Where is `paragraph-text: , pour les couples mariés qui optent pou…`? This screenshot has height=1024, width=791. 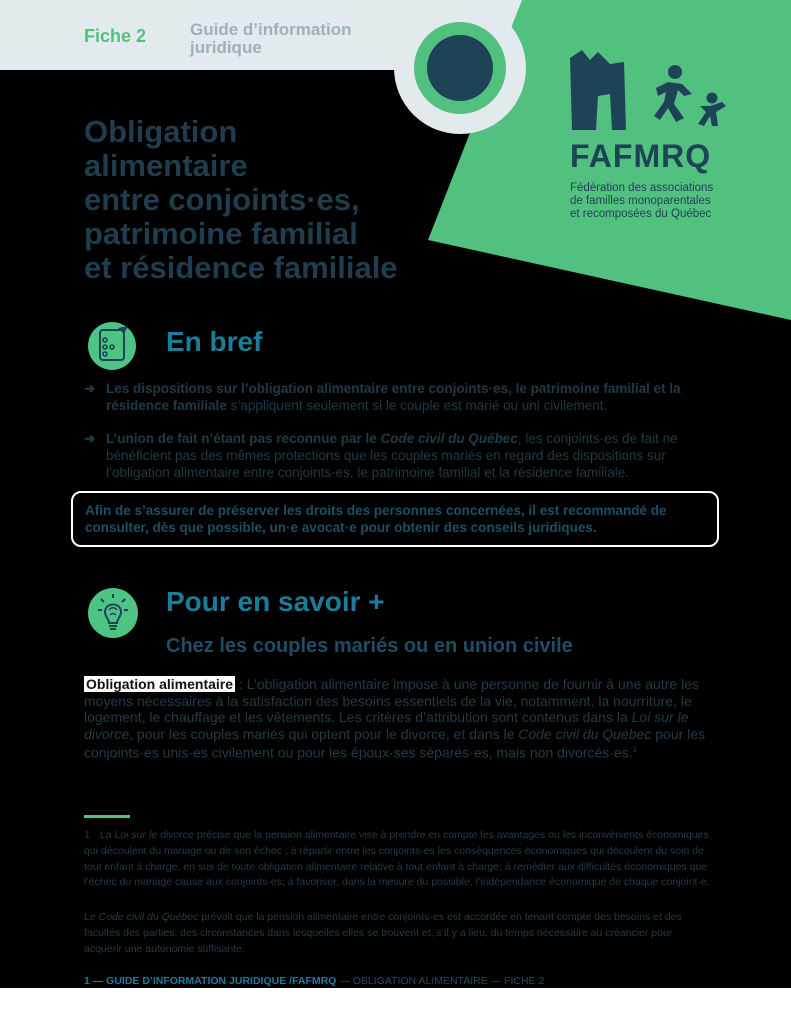 paragraph-text: , pour les couples mariés qui optent pou… is located at coordinates (324, 733).